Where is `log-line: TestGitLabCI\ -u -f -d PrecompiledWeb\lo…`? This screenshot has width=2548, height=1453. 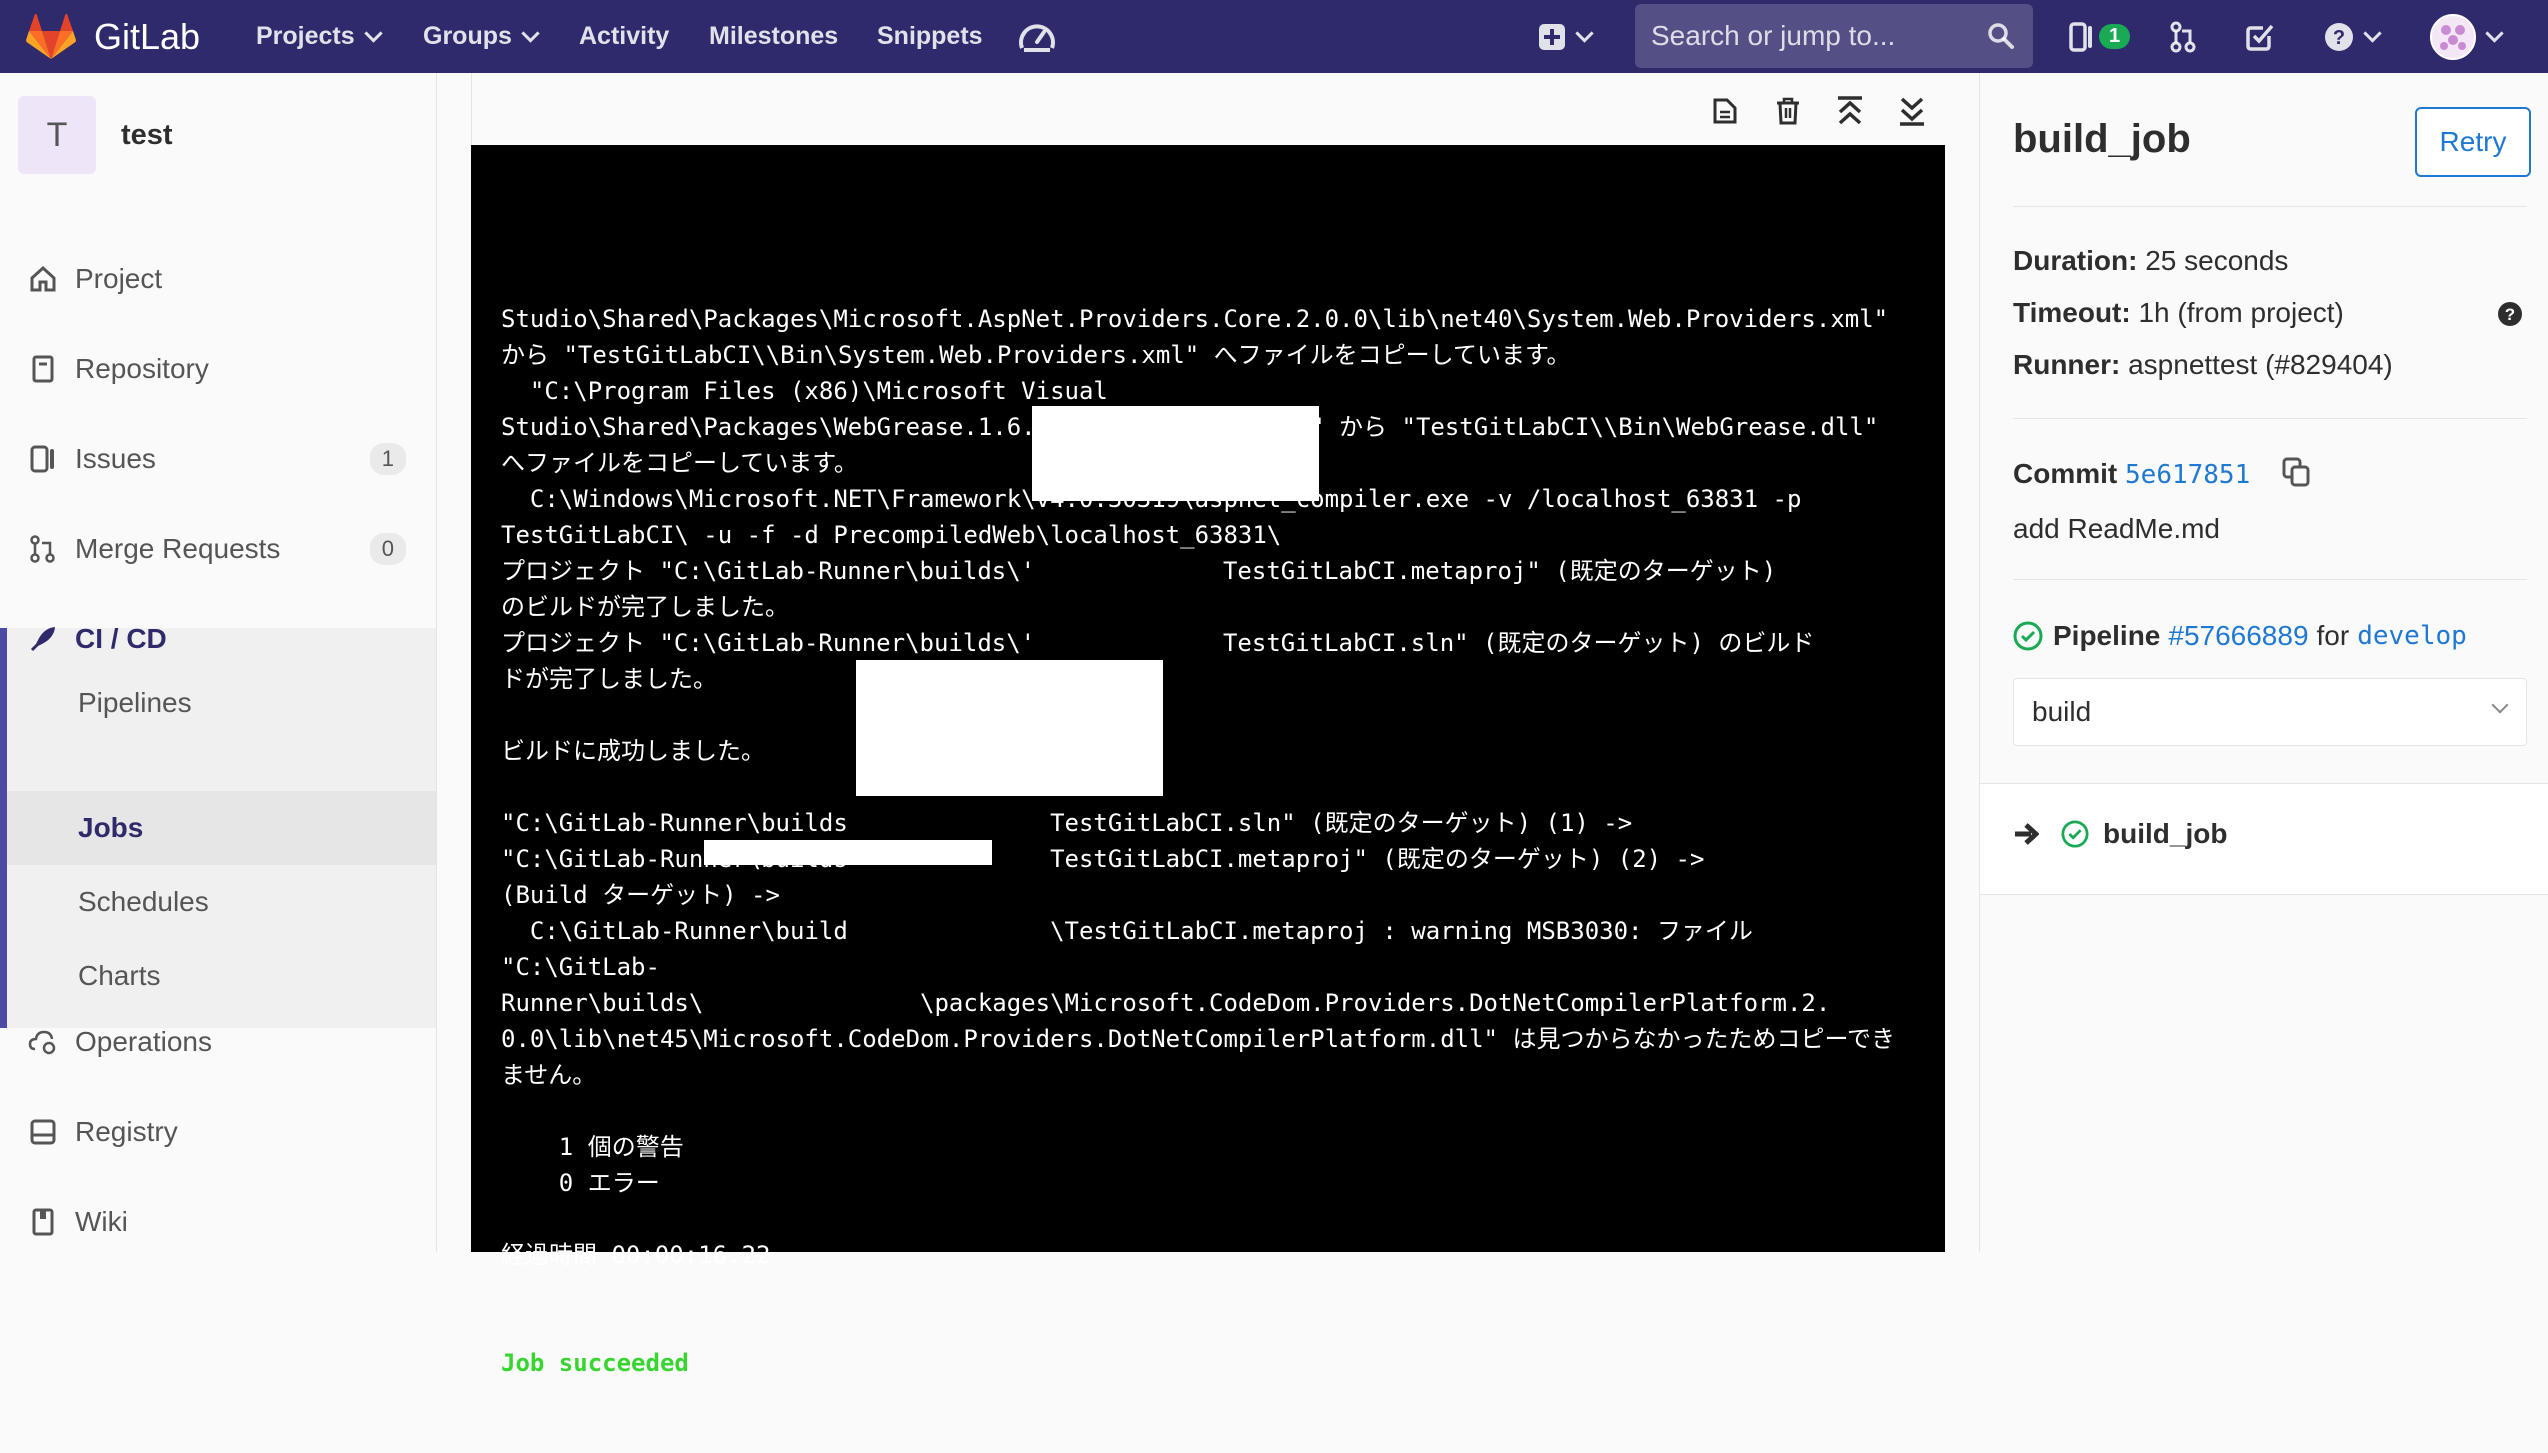
log-line: TestGitLabCI\ -u -f -d PrecompiledWeb\lo… is located at coordinates (891, 535).